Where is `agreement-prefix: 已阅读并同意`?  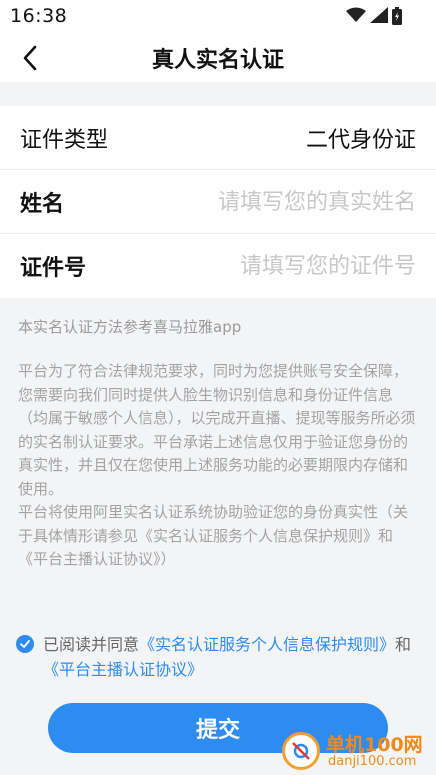
agreement-prefix: 已阅读并同意 is located at coordinates (91, 644).